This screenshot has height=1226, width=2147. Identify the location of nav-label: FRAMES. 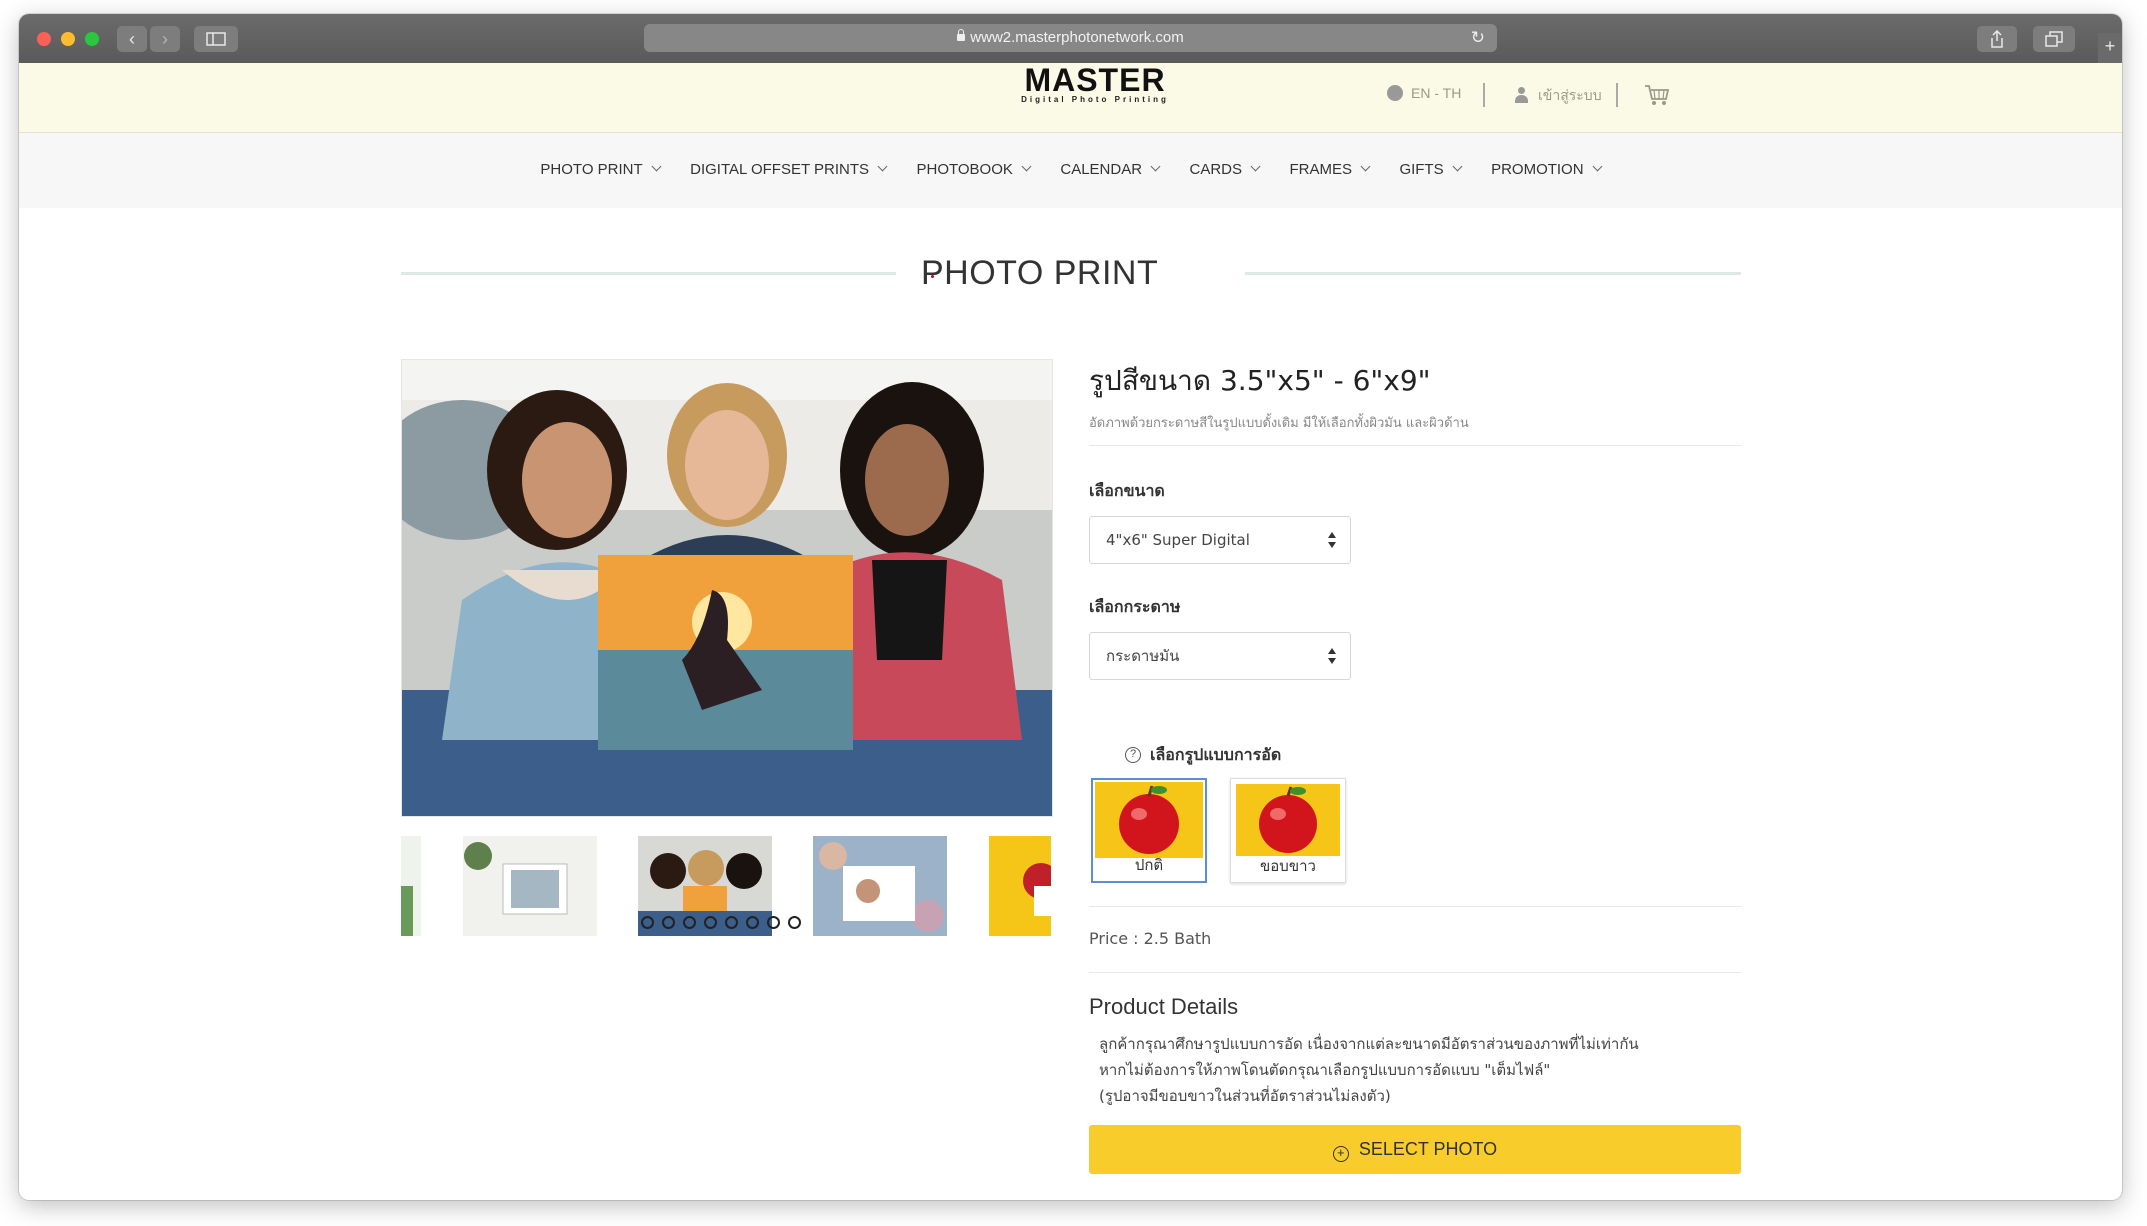
(1320, 169).